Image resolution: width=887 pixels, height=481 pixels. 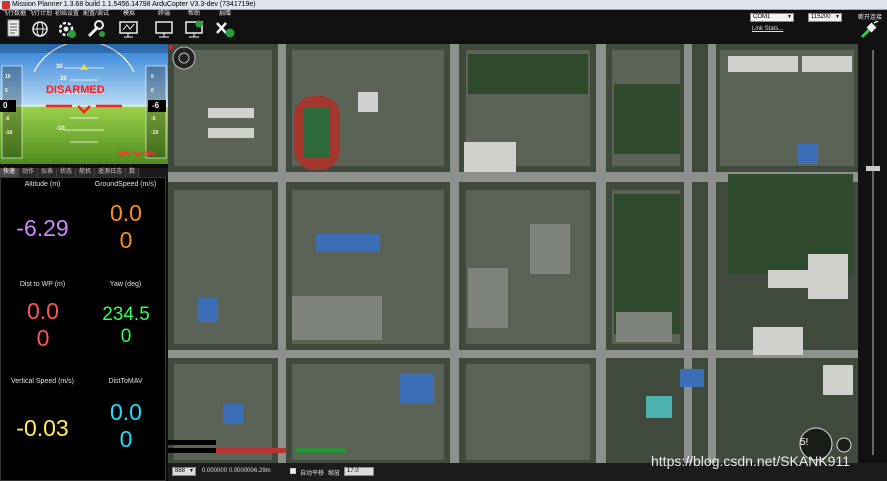 What do you see at coordinates (156, 105) in the screenshot?
I see `right-tape-readout: -6` at bounding box center [156, 105].